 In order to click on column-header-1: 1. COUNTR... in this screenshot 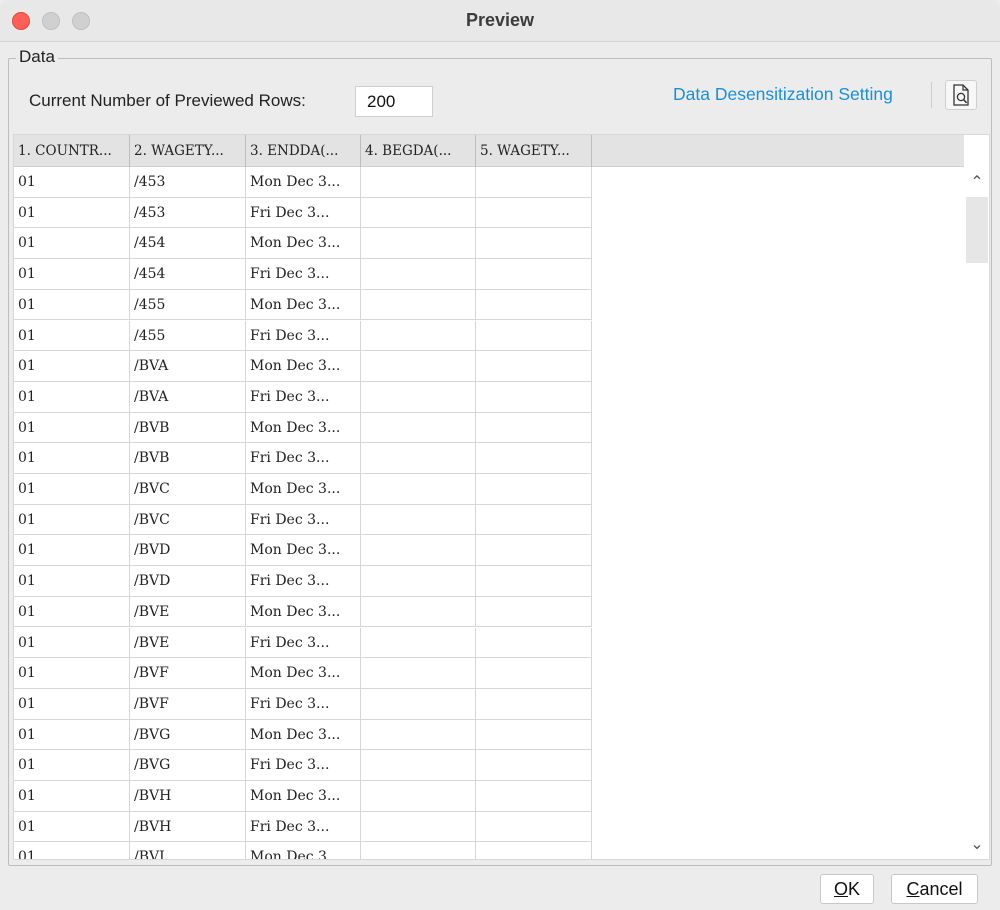, I will do `click(72, 151)`.